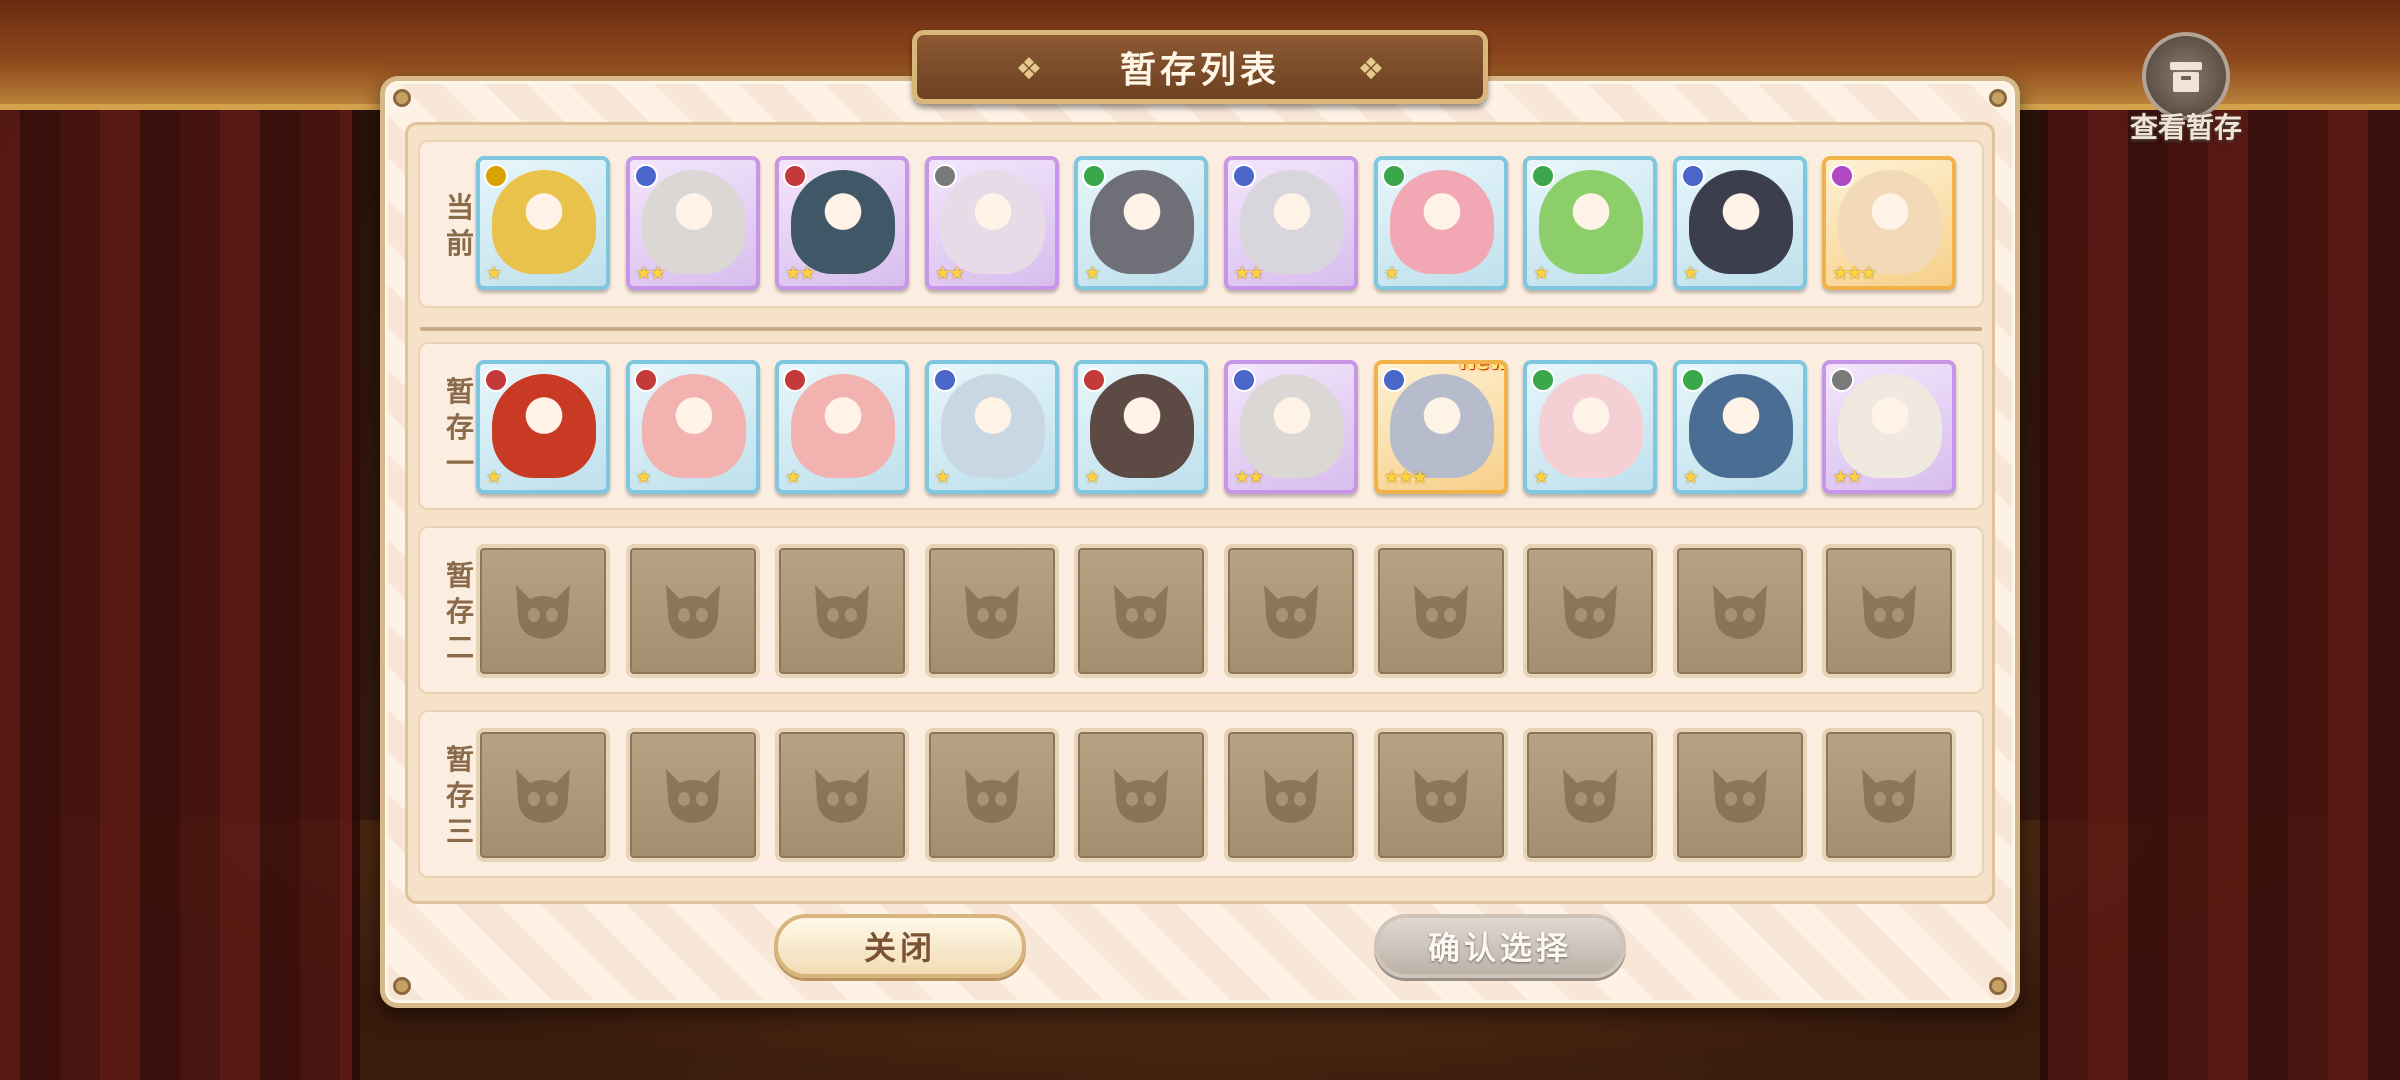 This screenshot has width=2400, height=1080. I want to click on character-card: ★★★, so click(1889, 223).